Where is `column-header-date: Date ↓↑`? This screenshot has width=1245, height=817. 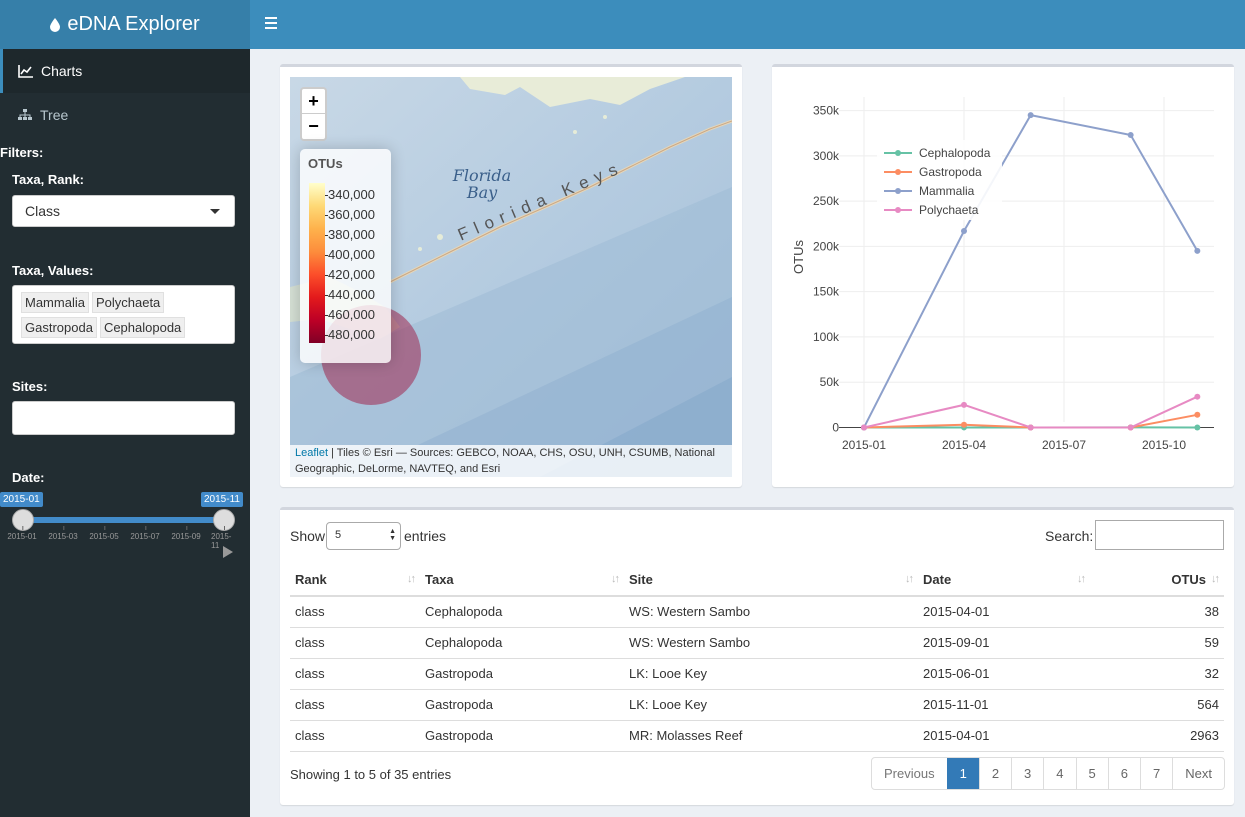 column-header-date: Date ↓↑ is located at coordinates (1004, 580).